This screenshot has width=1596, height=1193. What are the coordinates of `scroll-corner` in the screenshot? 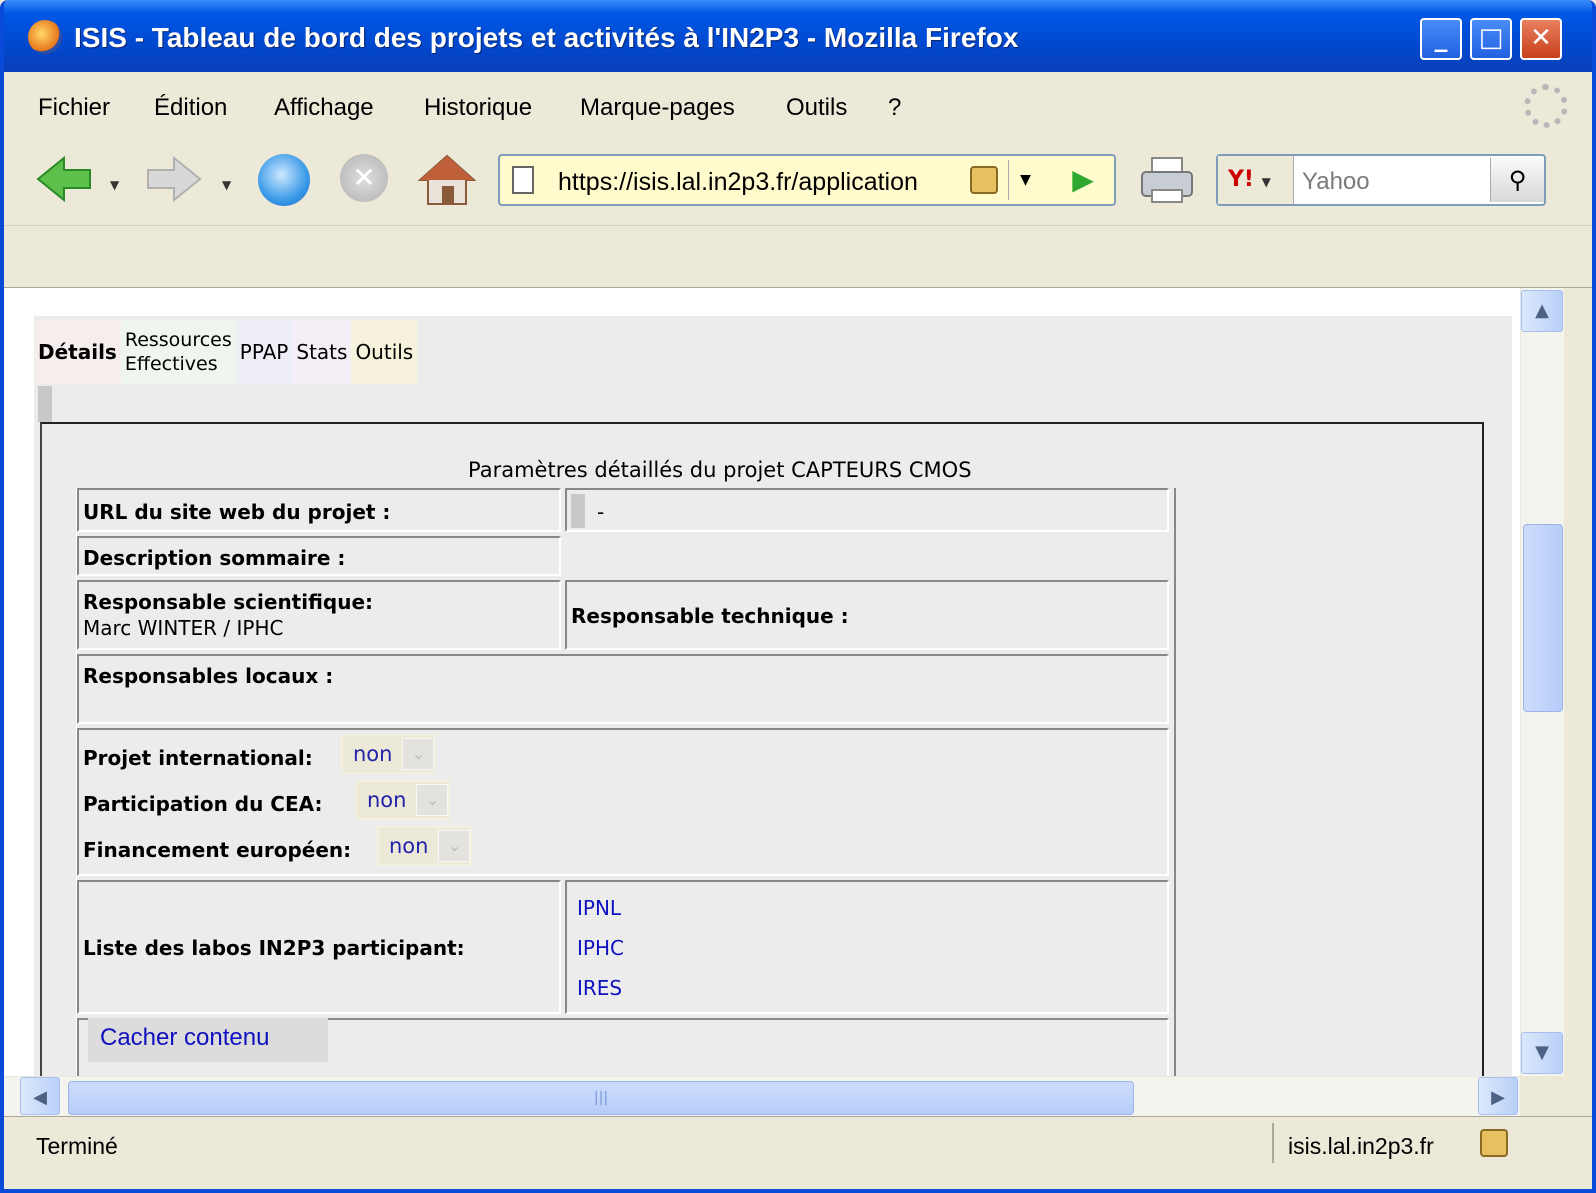 It's located at (1542, 1096).